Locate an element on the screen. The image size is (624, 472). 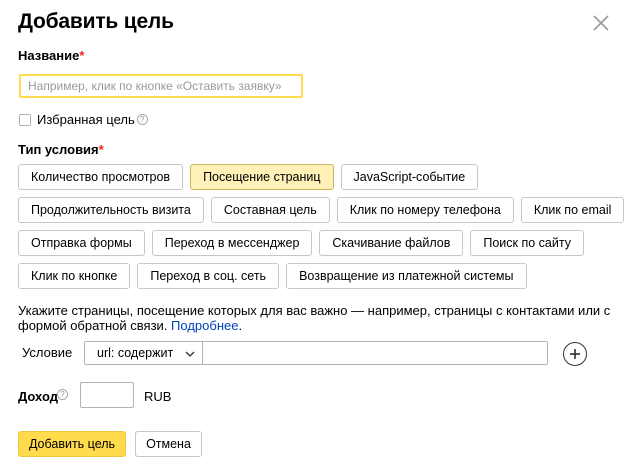
condition-url-input is located at coordinates (375, 353).